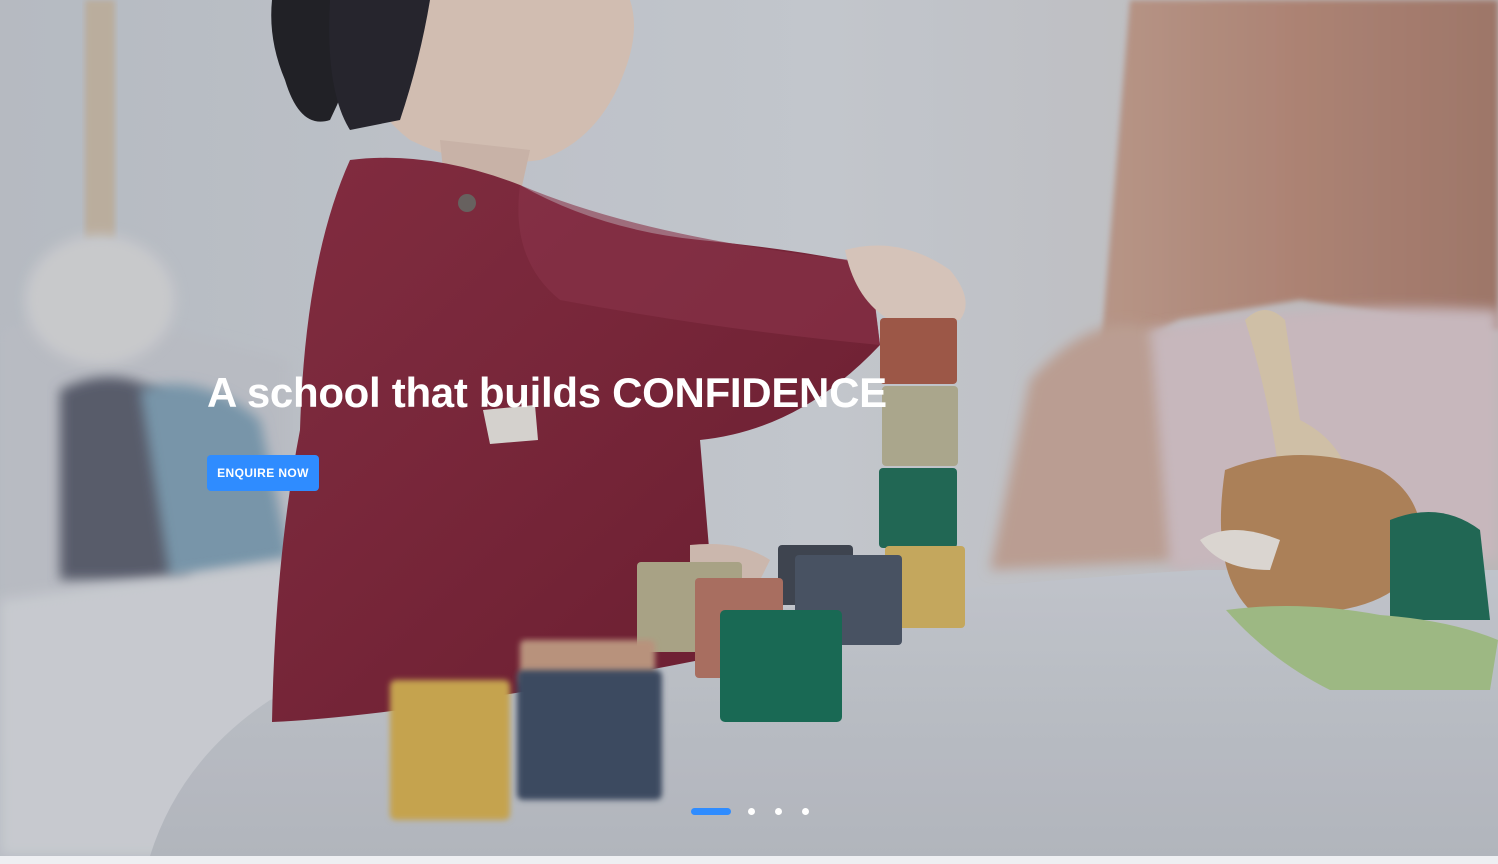  I want to click on carousel-pagination, so click(750, 811).